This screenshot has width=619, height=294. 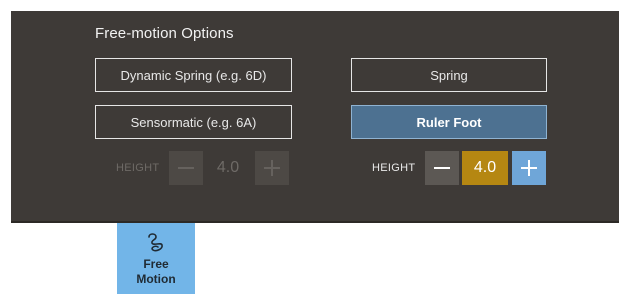 I want to click on ruler-foot-option-button: Ruler Foot, so click(x=449, y=122).